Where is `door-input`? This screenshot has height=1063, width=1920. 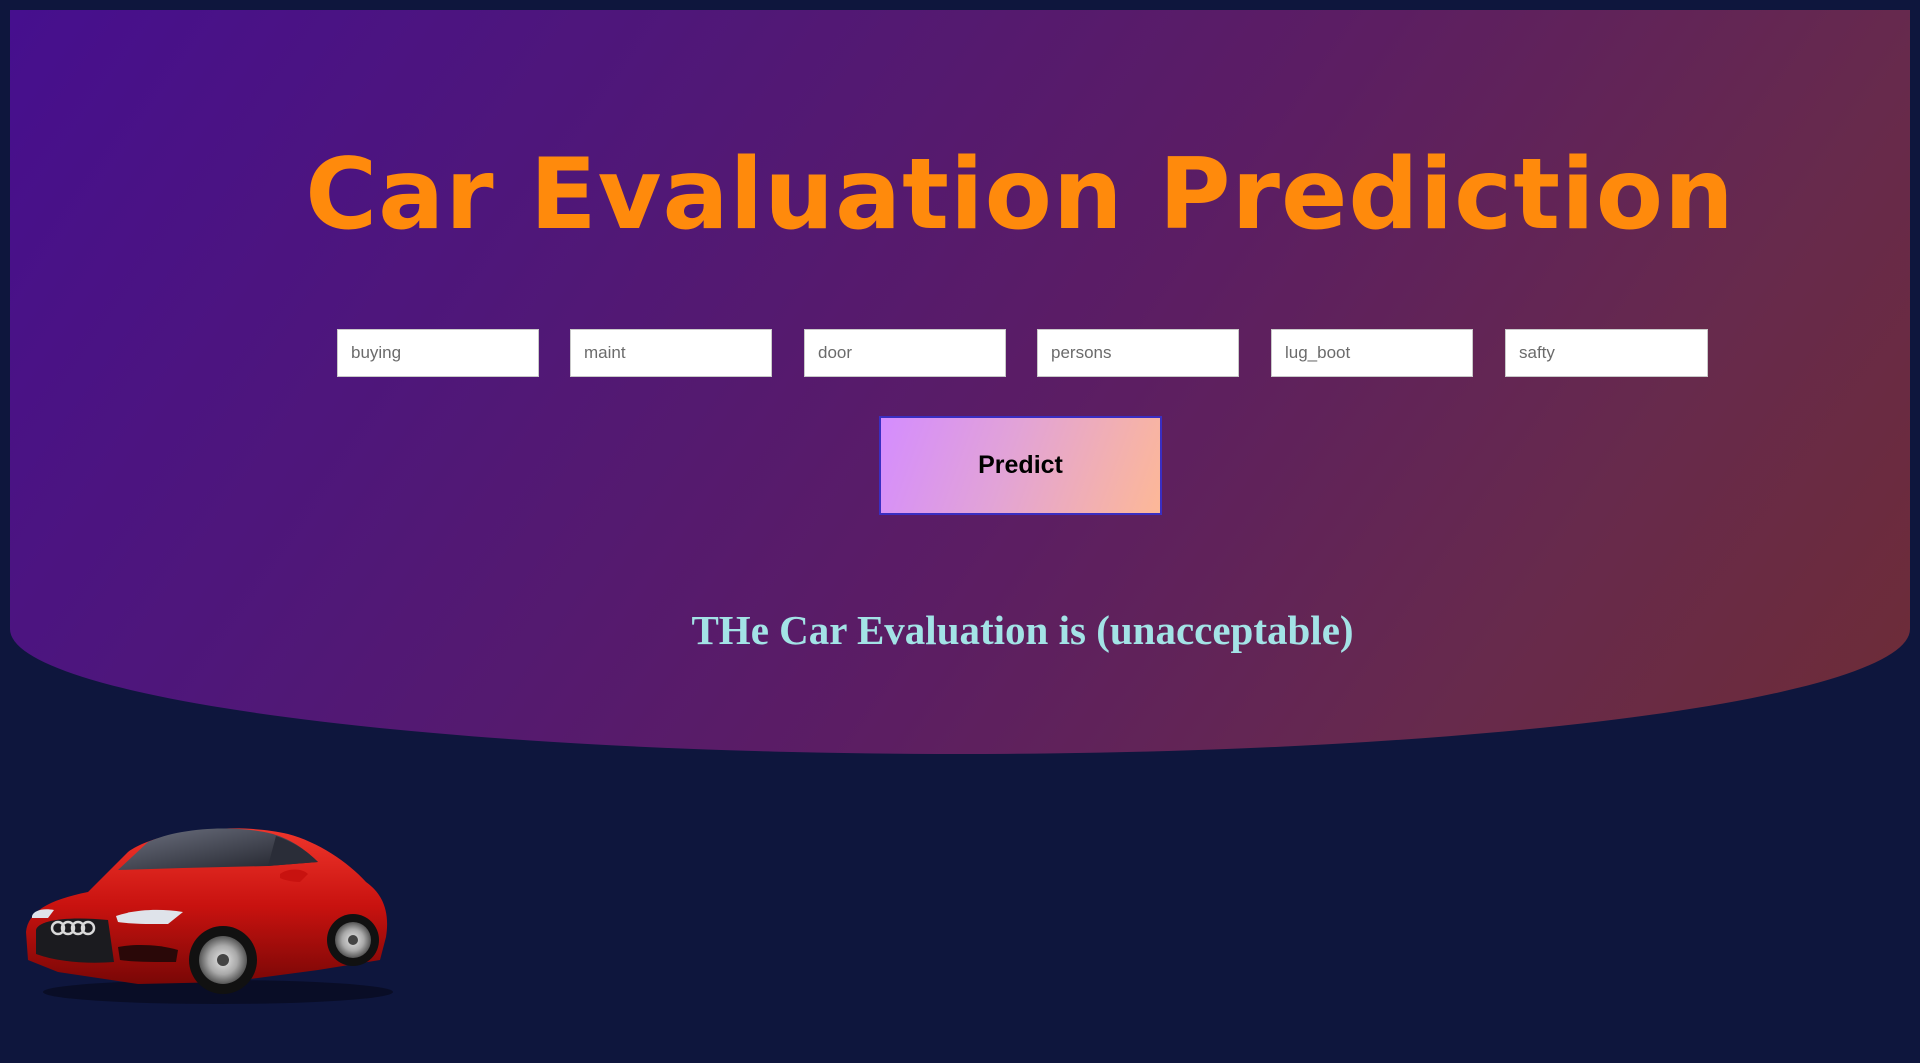
door-input is located at coordinates (905, 353).